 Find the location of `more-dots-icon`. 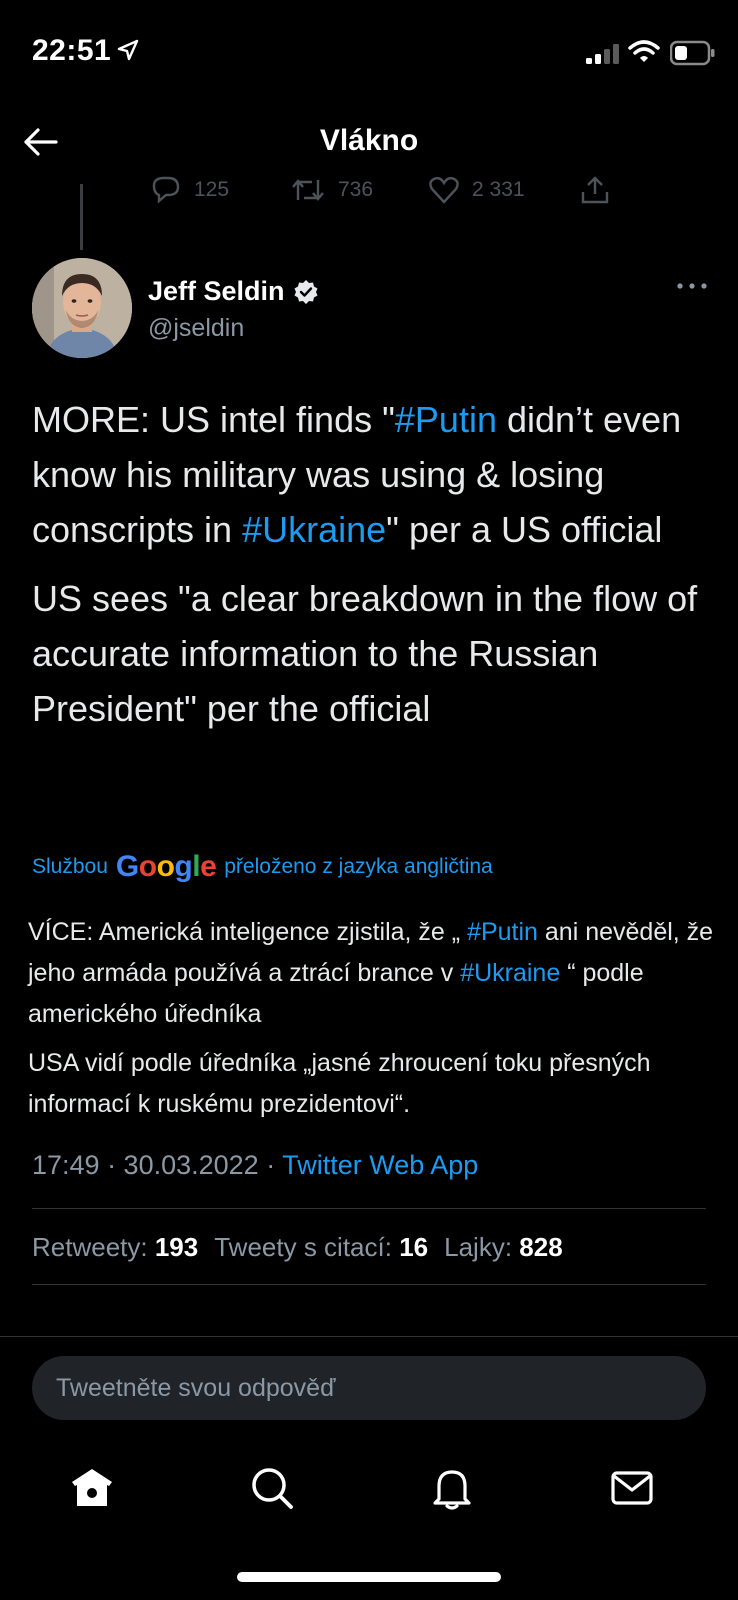

more-dots-icon is located at coordinates (692, 286).